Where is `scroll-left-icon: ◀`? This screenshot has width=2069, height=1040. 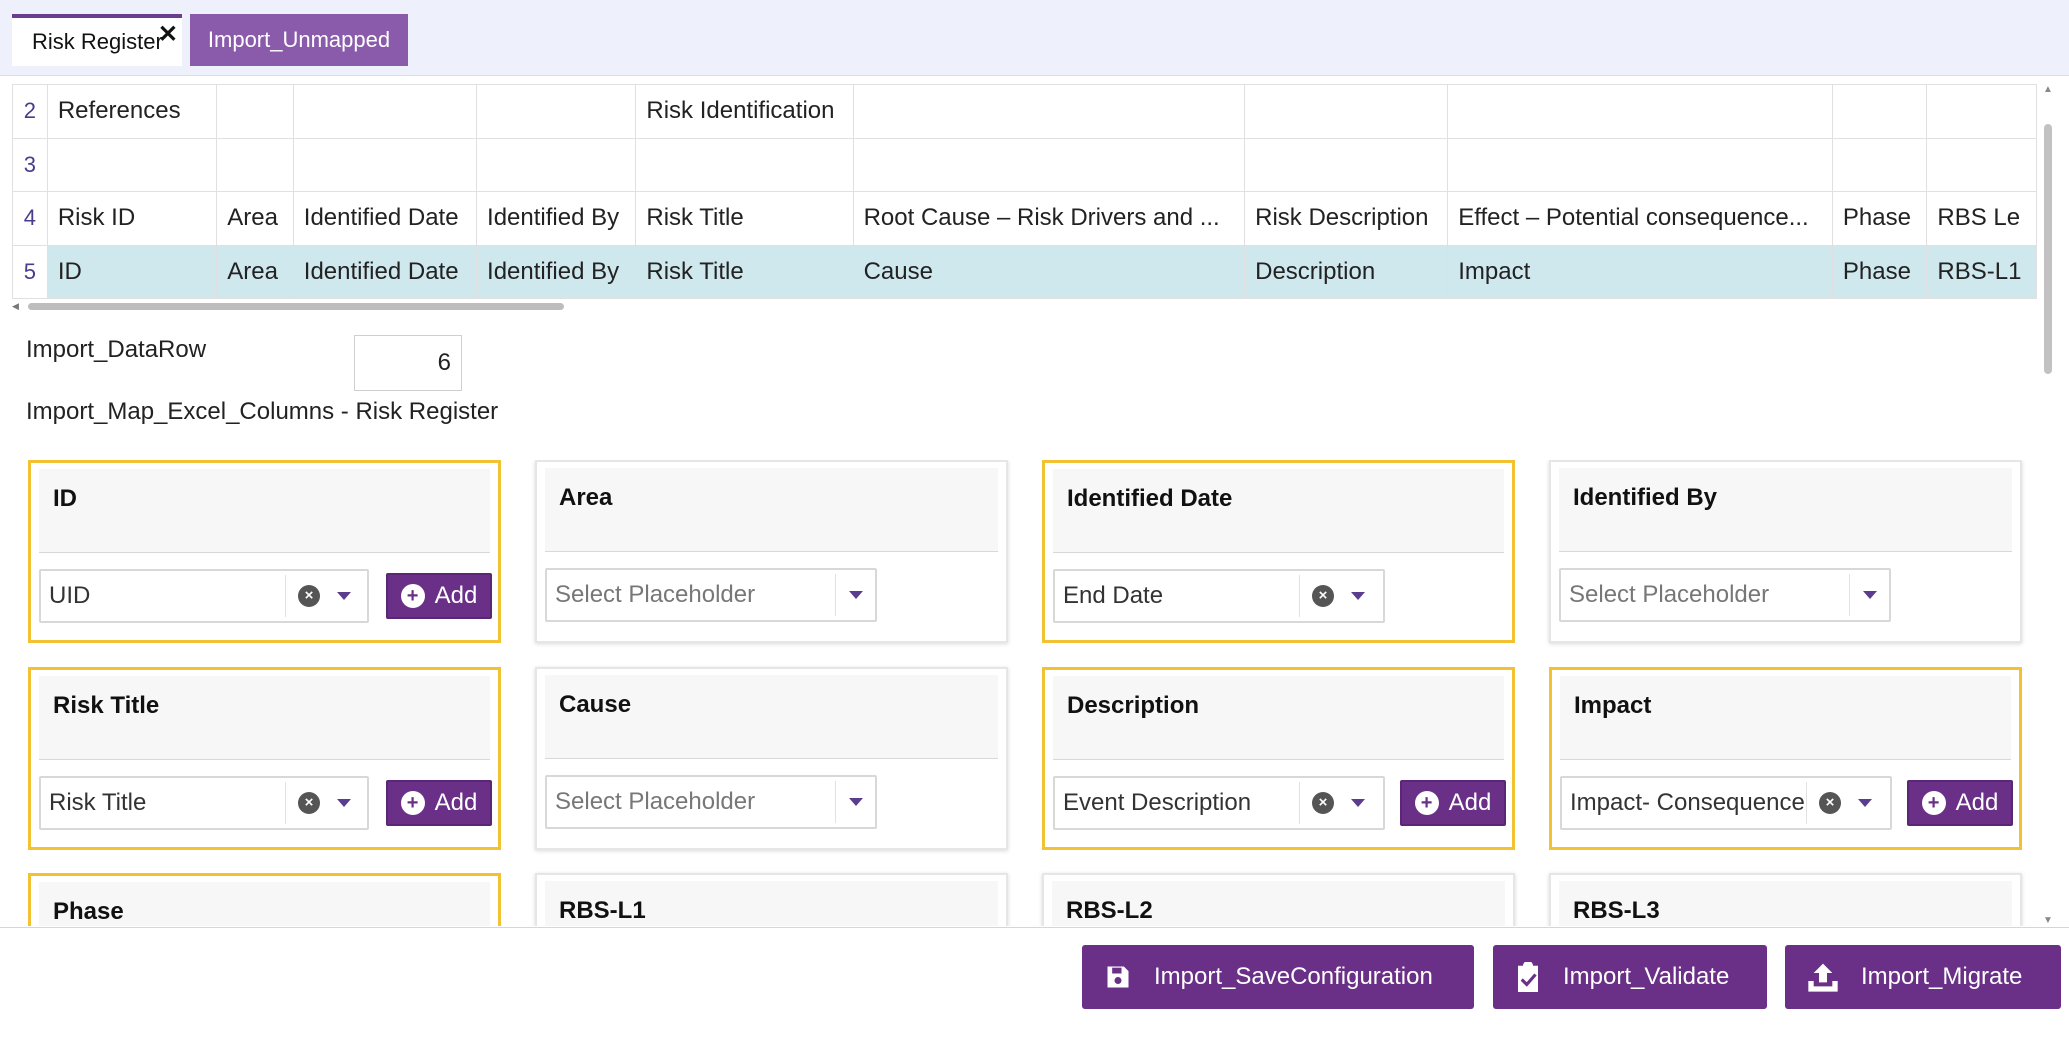 scroll-left-icon: ◀ is located at coordinates (15, 306).